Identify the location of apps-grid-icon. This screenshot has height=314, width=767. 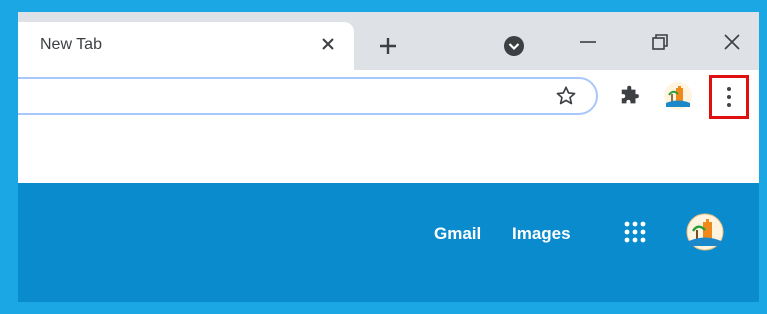
(635, 232).